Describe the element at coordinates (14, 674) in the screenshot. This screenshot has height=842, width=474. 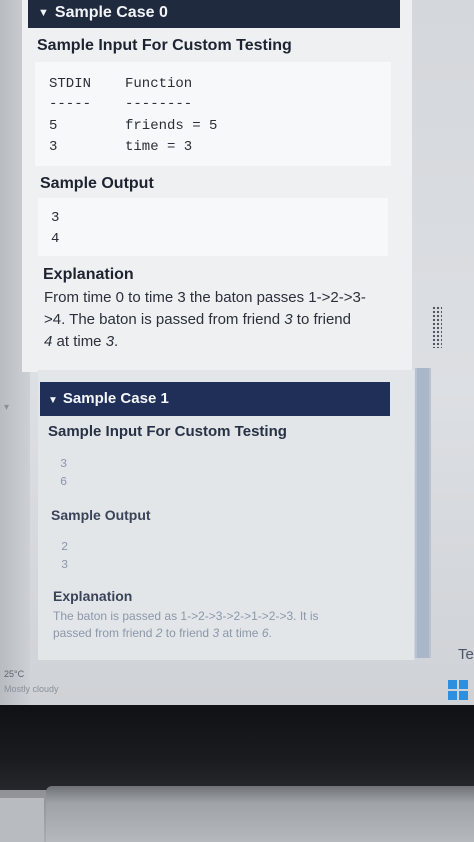
I see `weather-temperature: 25°C` at that location.